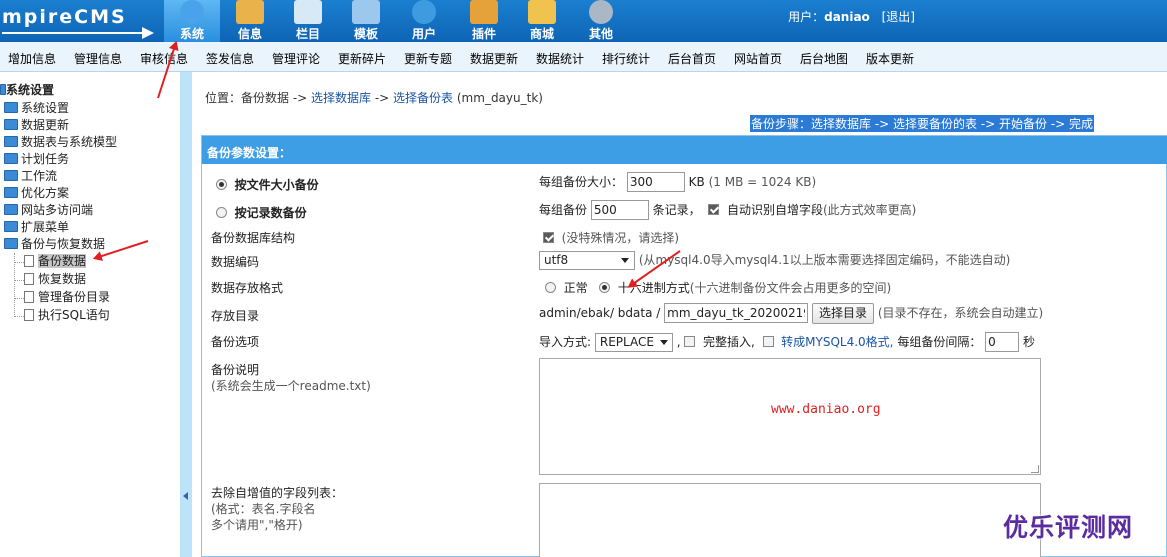  Describe the element at coordinates (847, 17) in the screenshot. I see `username: daniao` at that location.